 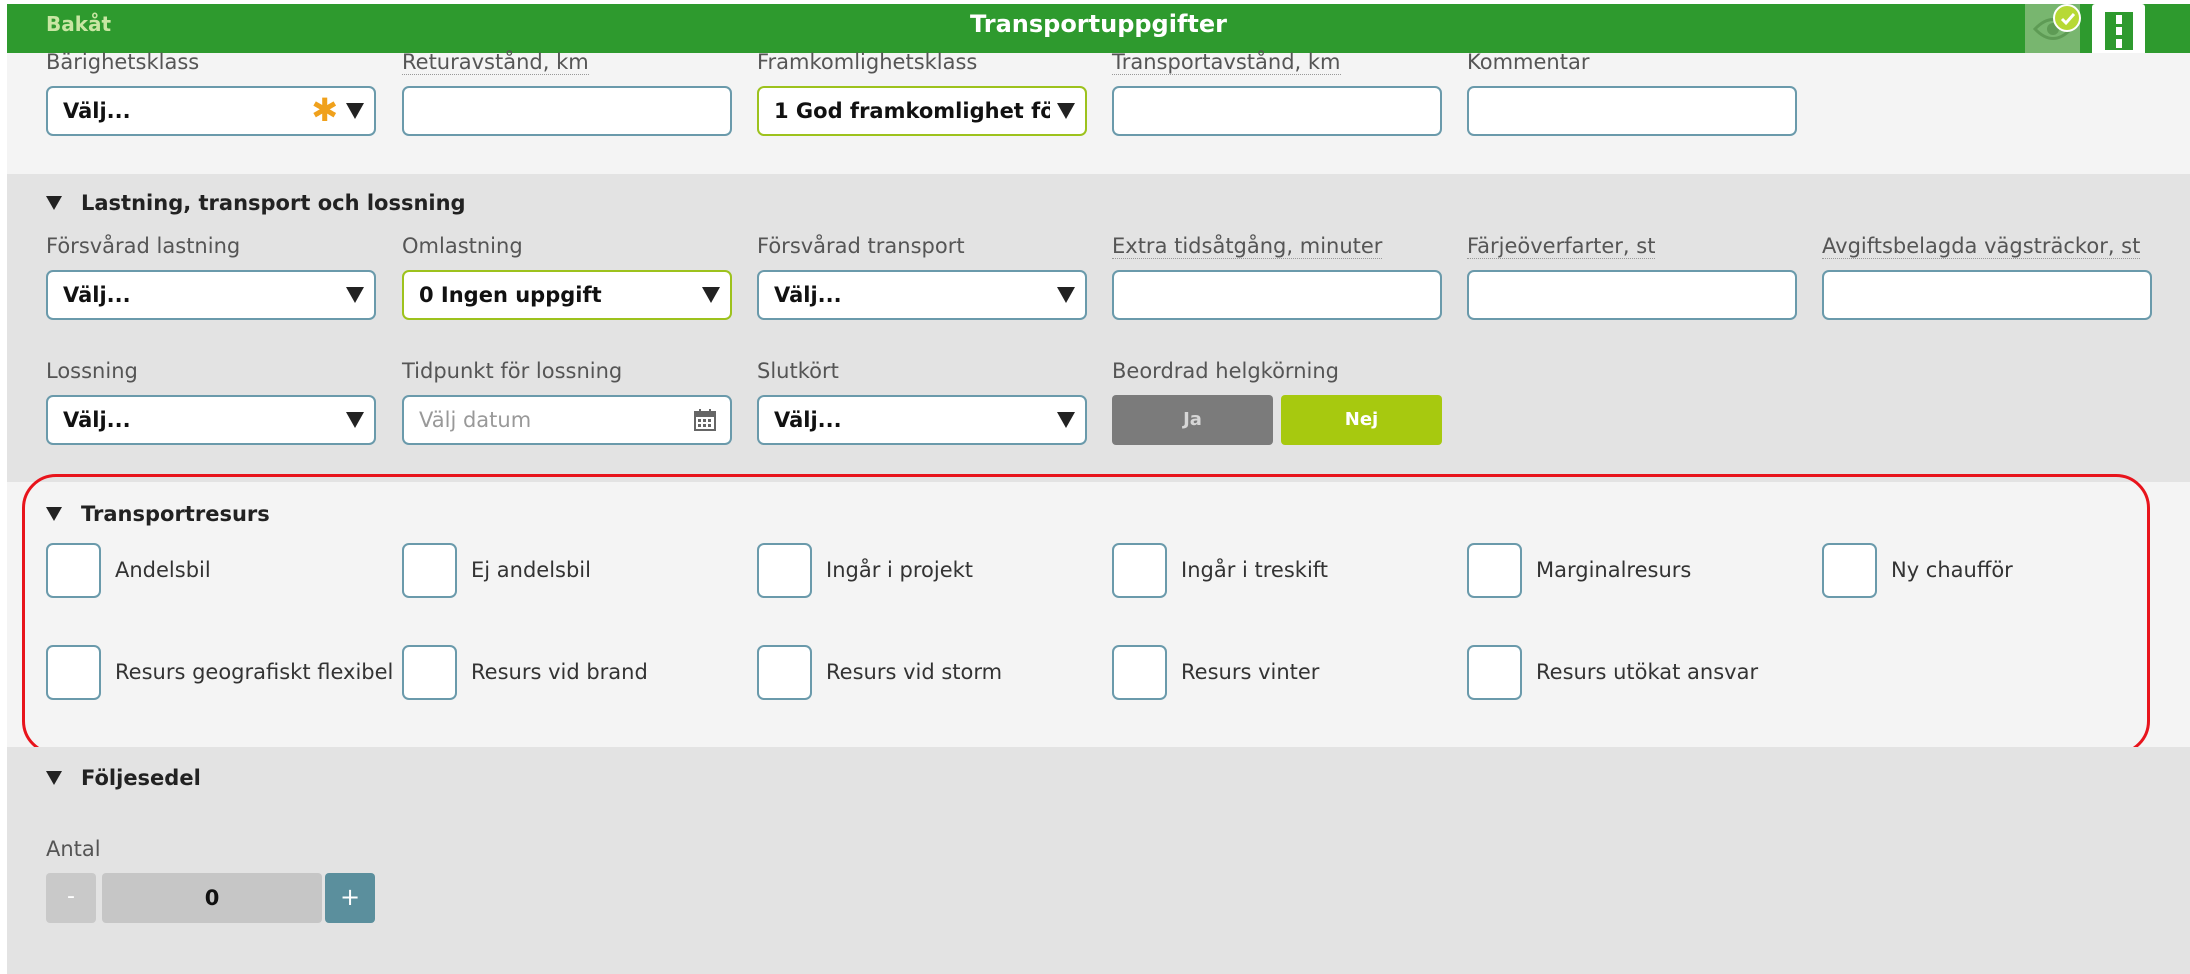 What do you see at coordinates (1277, 111) in the screenshot?
I see `transportavstand-input` at bounding box center [1277, 111].